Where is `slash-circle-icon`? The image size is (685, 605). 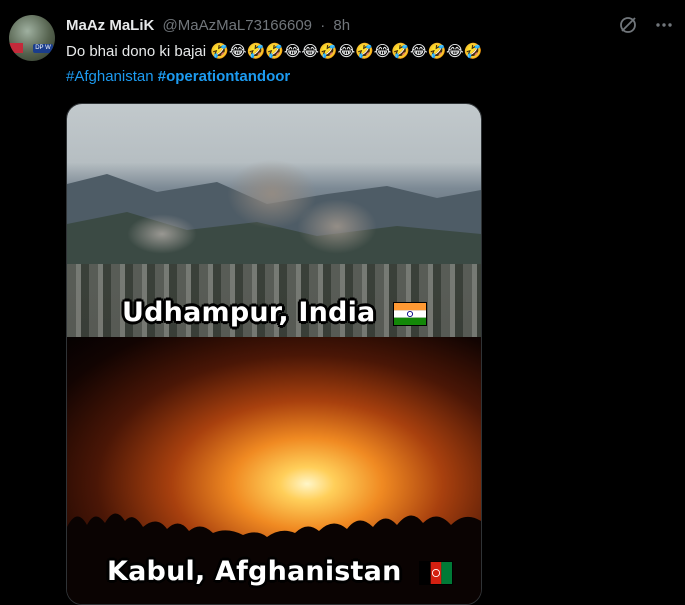 slash-circle-icon is located at coordinates (628, 25).